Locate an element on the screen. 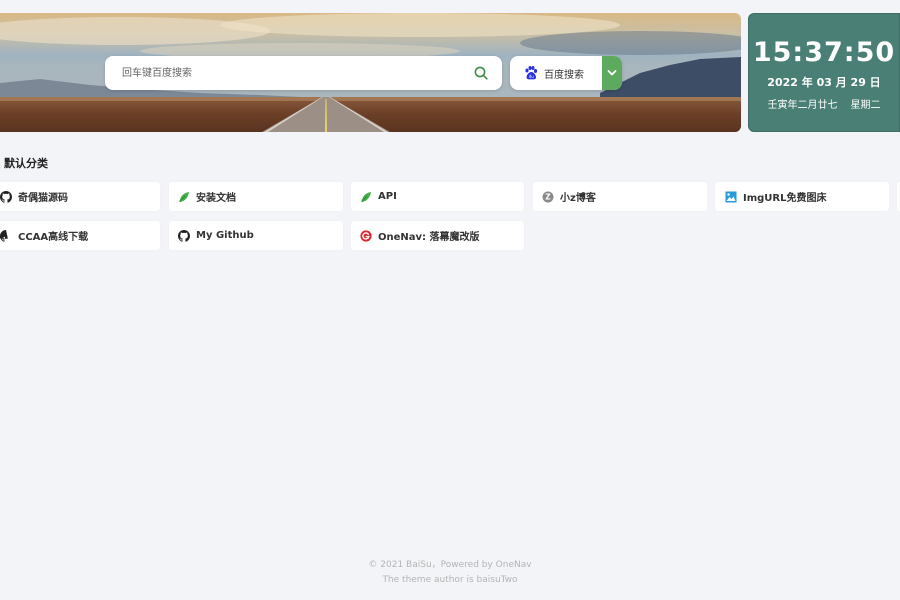 The height and width of the screenshot is (600, 900). link-label: CCAA高线下载 is located at coordinates (53, 237).